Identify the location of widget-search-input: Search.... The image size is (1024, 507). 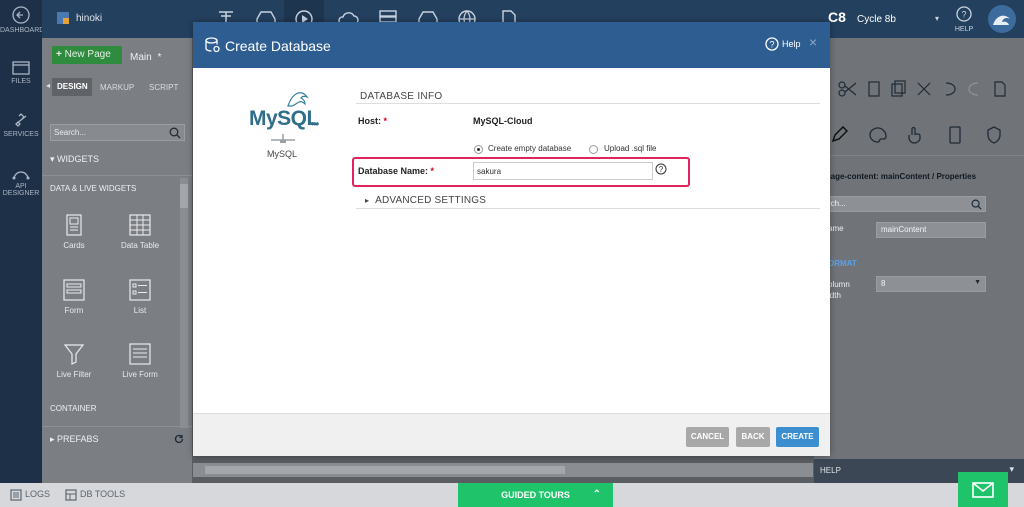
(117, 132).